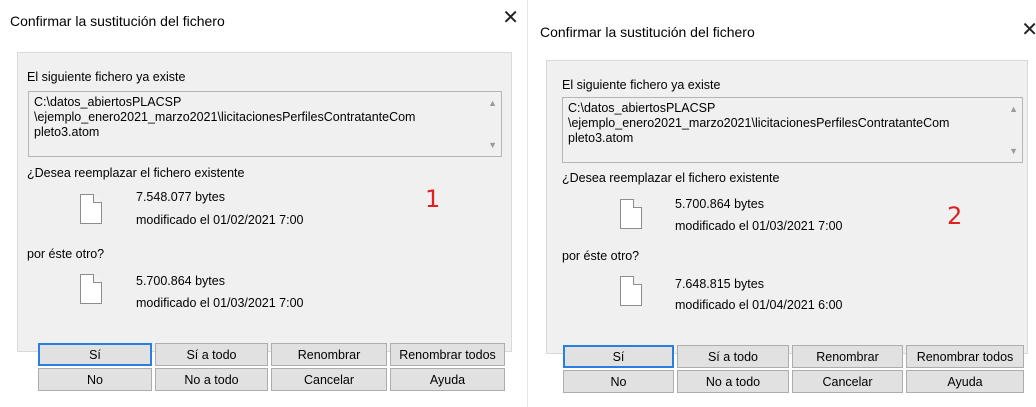  Describe the element at coordinates (180, 281) in the screenshot. I see `new-file-size: 5.700.864 bytes` at that location.